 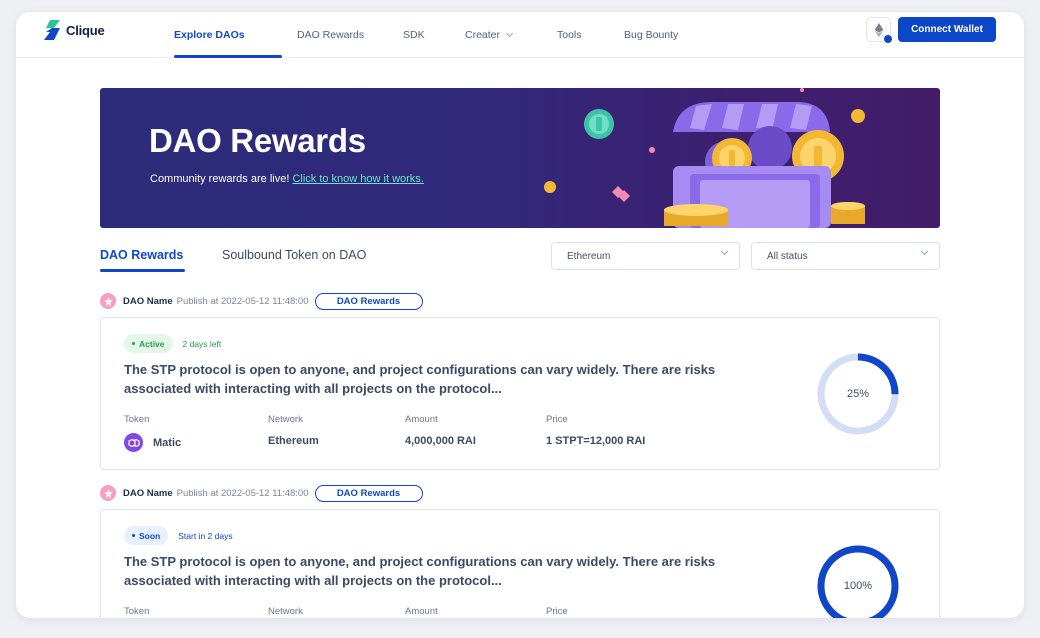 What do you see at coordinates (53, 30) in the screenshot?
I see `clique-logo-icon` at bounding box center [53, 30].